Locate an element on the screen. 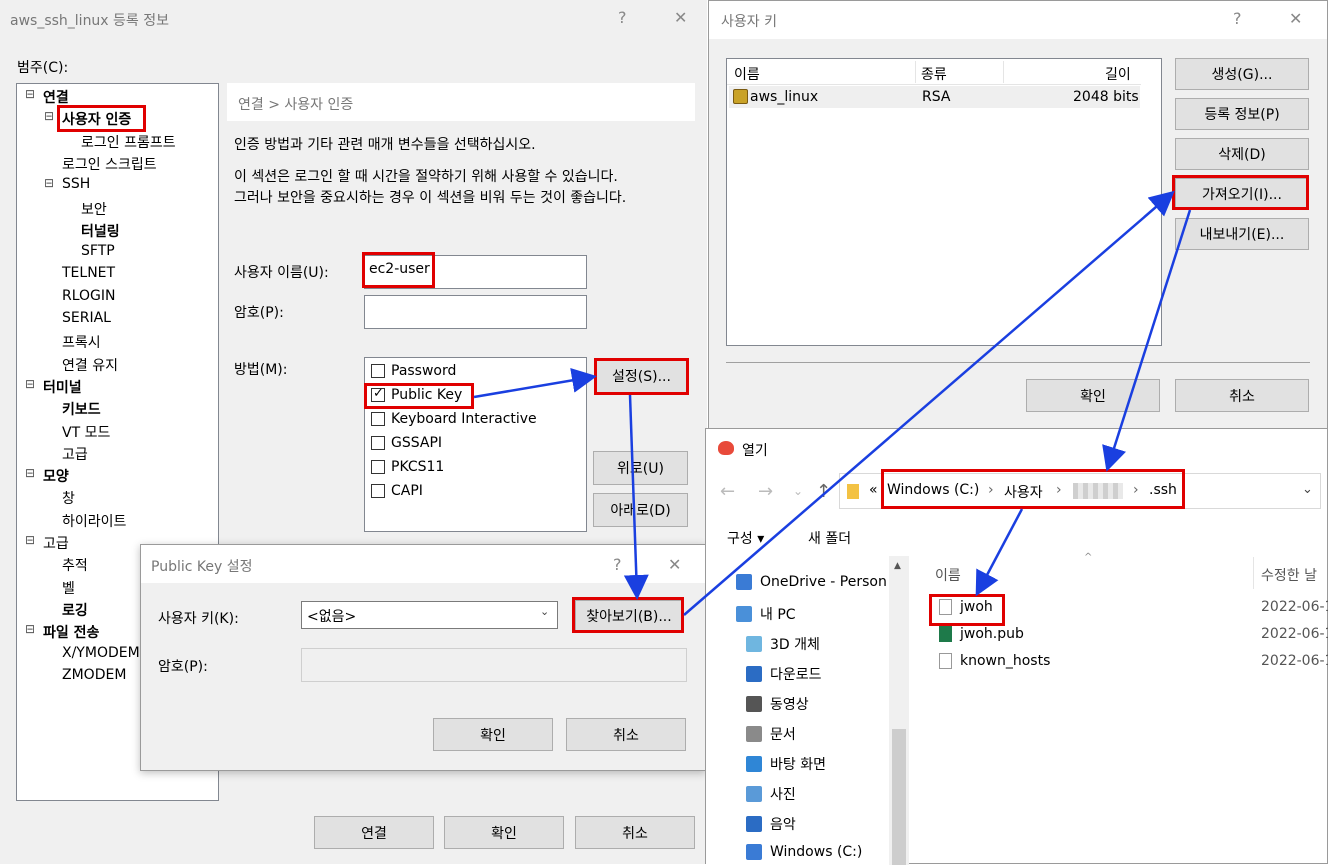 The height and width of the screenshot is (865, 1328). arrow-path-to-jwoh is located at coordinates (999, 552).